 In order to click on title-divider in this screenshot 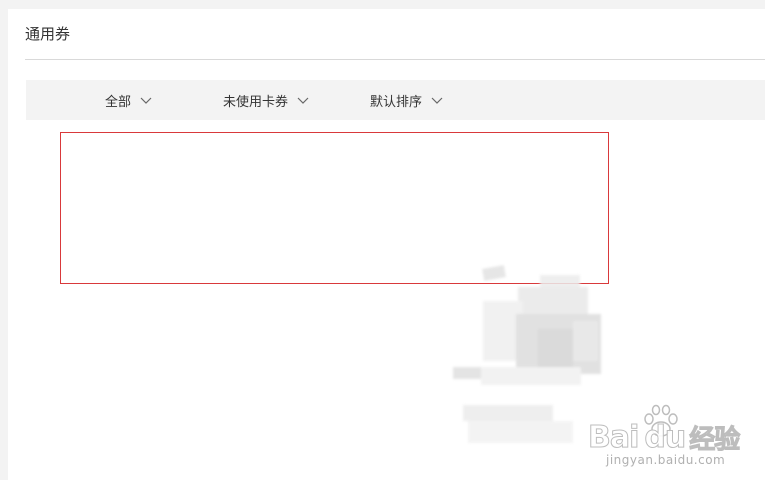, I will do `click(395, 59)`.